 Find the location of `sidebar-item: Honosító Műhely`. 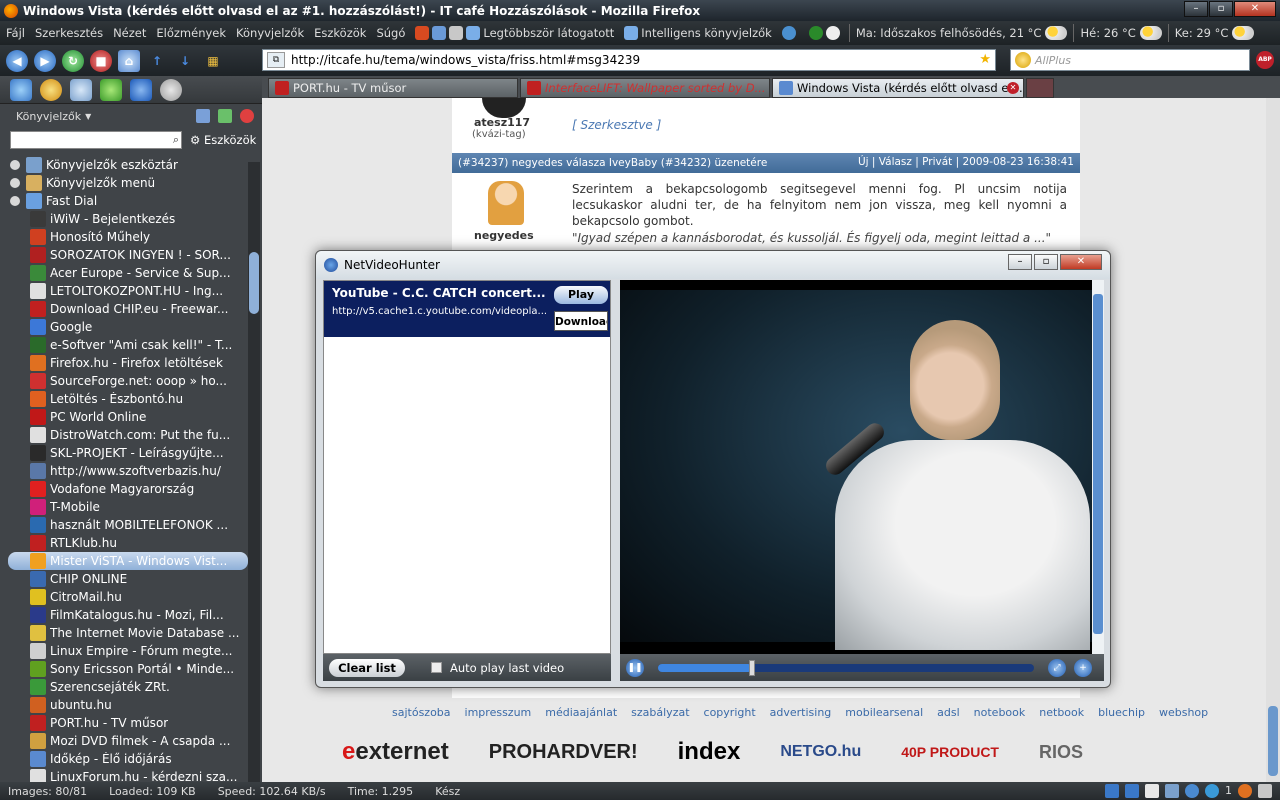

sidebar-item: Honosító Műhely is located at coordinates (124, 237).